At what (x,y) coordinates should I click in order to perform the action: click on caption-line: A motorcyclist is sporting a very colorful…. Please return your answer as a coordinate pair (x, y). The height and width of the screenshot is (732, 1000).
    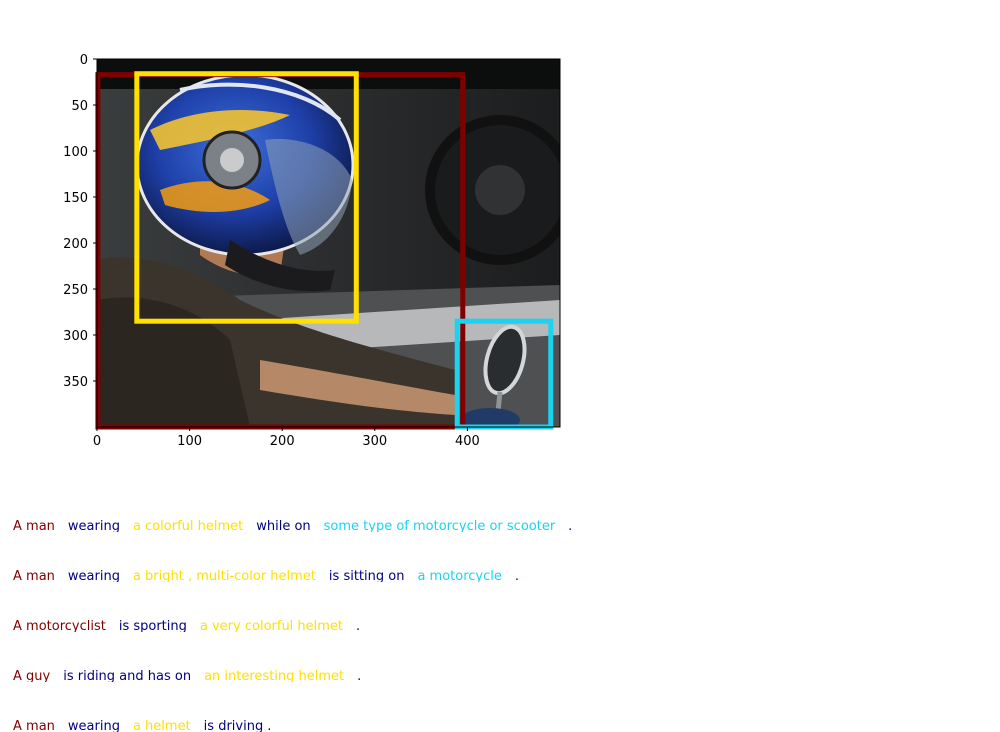
    Looking at the image, I should click on (186, 625).